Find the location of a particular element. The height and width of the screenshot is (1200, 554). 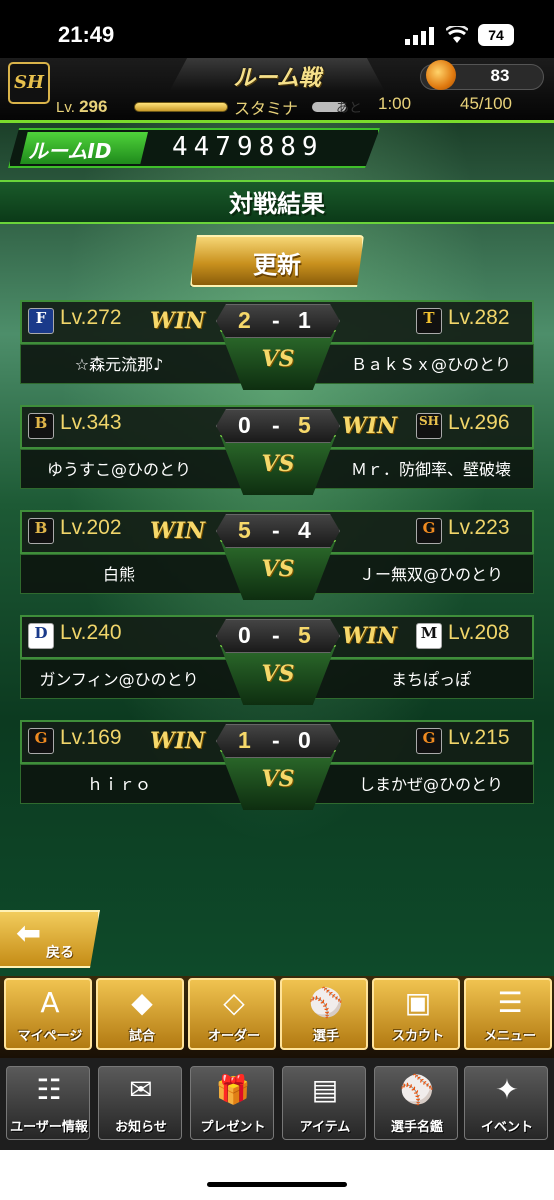

refresh-button-label: 更新 is located at coordinates (277, 262).